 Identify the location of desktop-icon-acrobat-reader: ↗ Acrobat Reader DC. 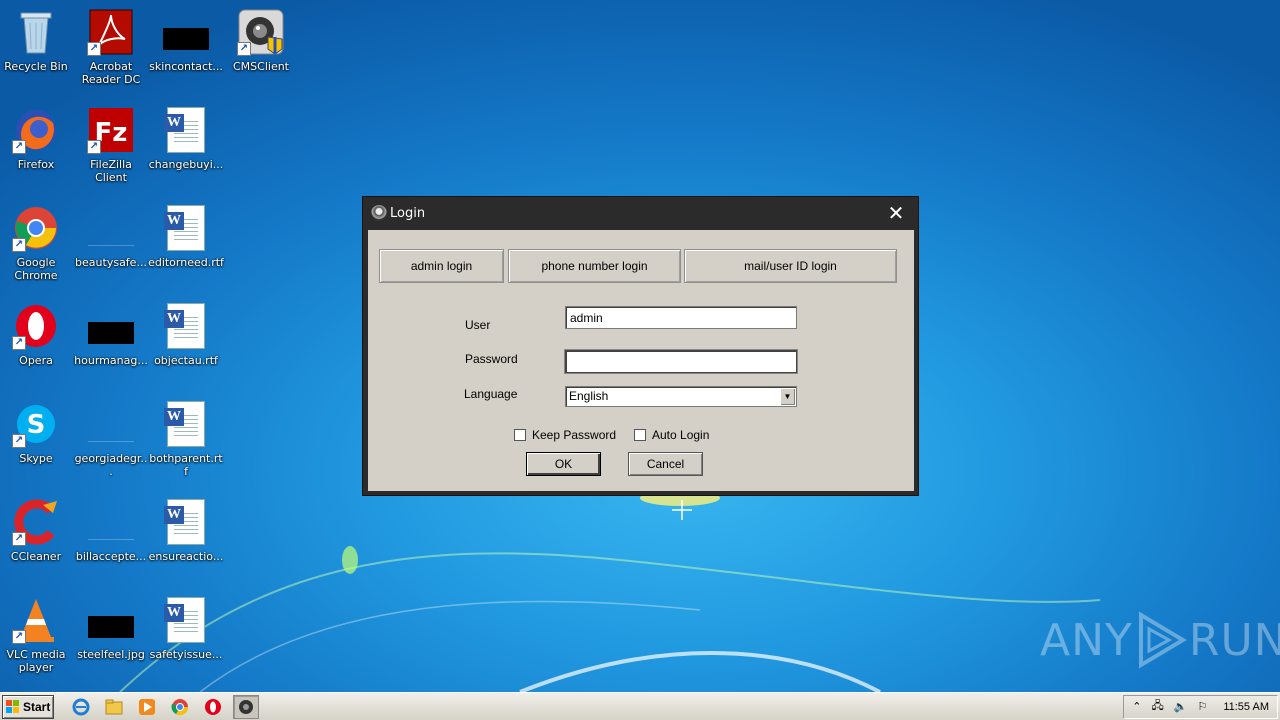
(111, 47).